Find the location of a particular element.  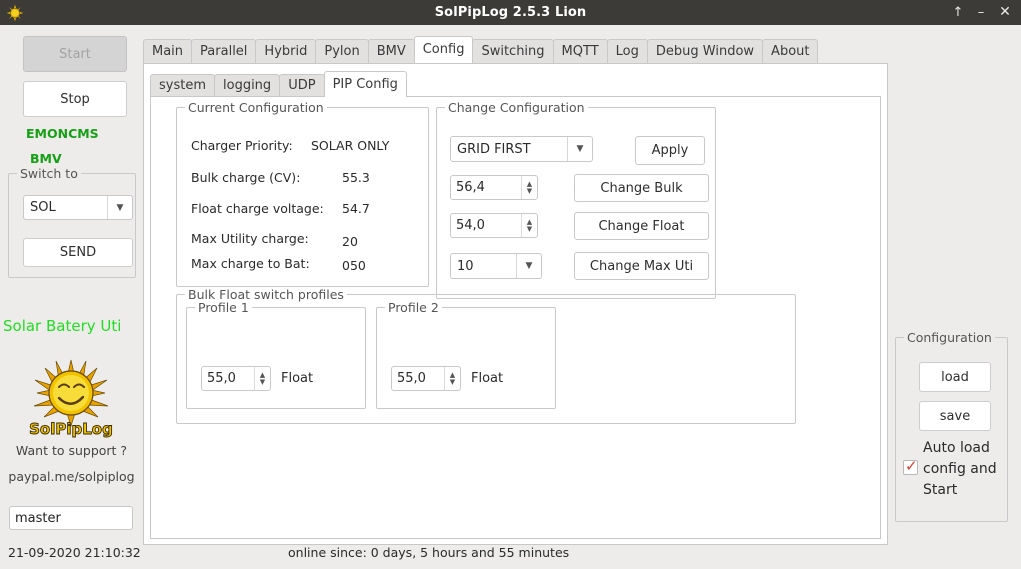

tab-switching: Switching is located at coordinates (513, 51).